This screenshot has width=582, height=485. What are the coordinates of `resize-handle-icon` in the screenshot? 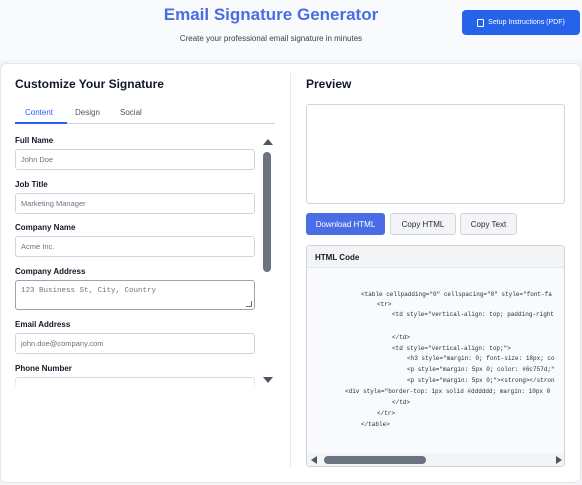 It's located at (249, 304).